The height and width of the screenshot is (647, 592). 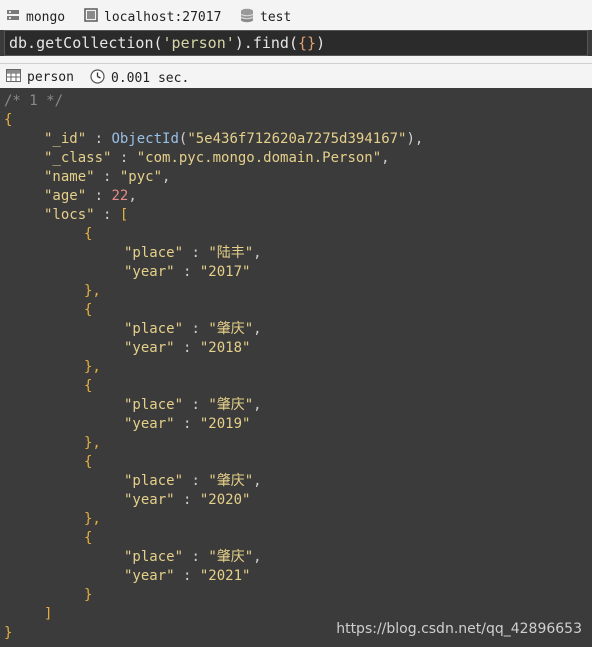 What do you see at coordinates (13, 17) in the screenshot?
I see `server-icon` at bounding box center [13, 17].